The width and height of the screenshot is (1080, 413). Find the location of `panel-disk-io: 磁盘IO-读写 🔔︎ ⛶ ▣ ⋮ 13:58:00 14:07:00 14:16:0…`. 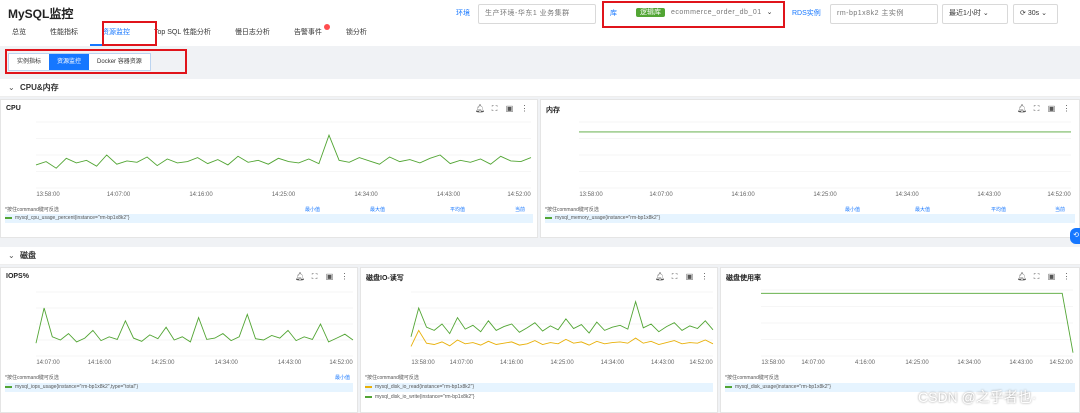

panel-disk-io: 磁盘IO-读写 🔔︎ ⛶ ▣ ⋮ 13:58:00 14:07:00 14:16:0… is located at coordinates (539, 340).